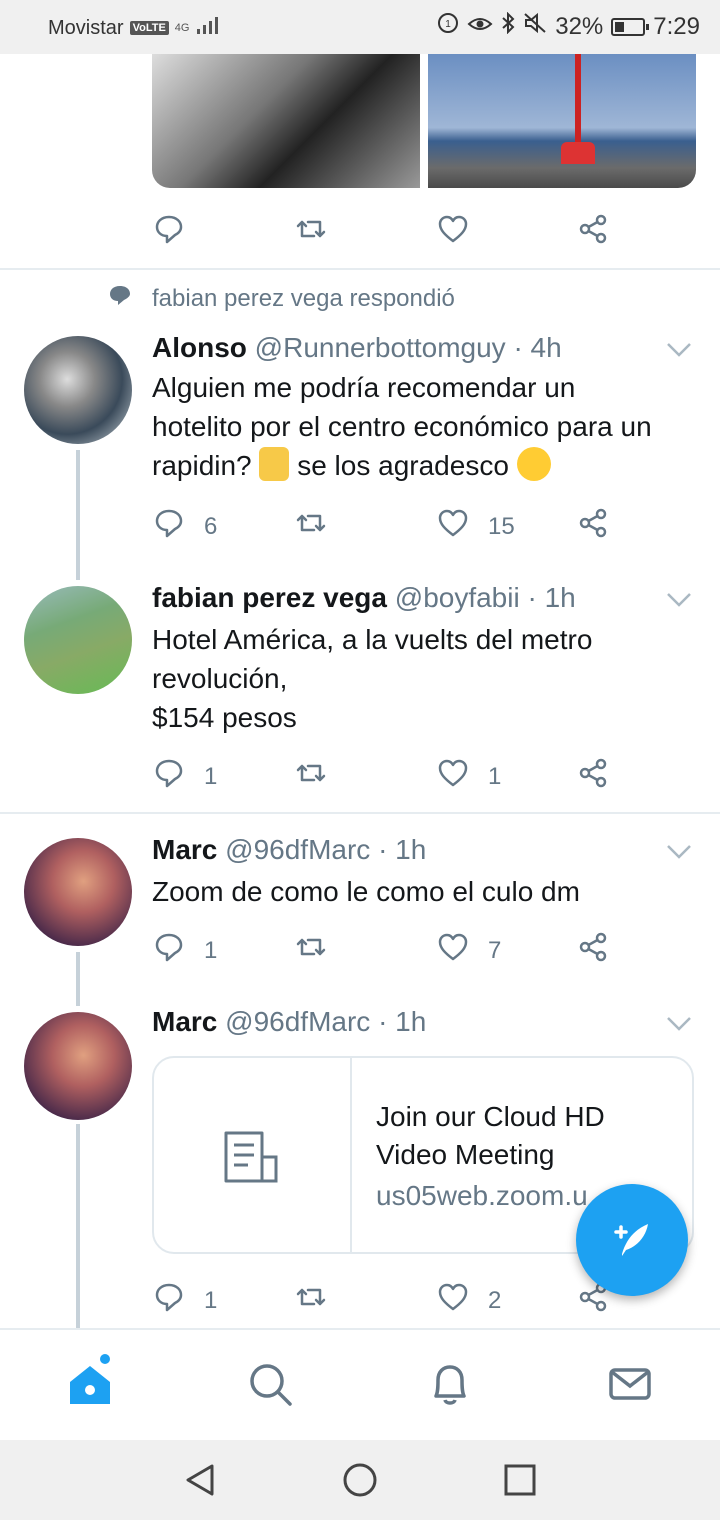  I want to click on like-count: 7, so click(495, 950).